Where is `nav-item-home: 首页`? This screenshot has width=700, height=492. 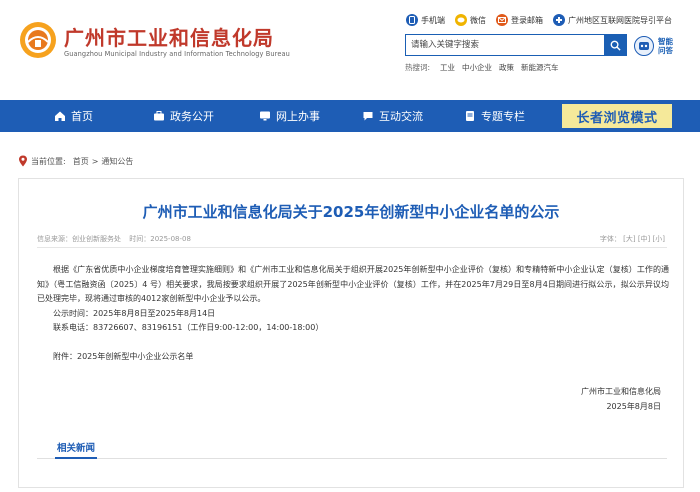
nav-item-home: 首页 is located at coordinates (73, 116).